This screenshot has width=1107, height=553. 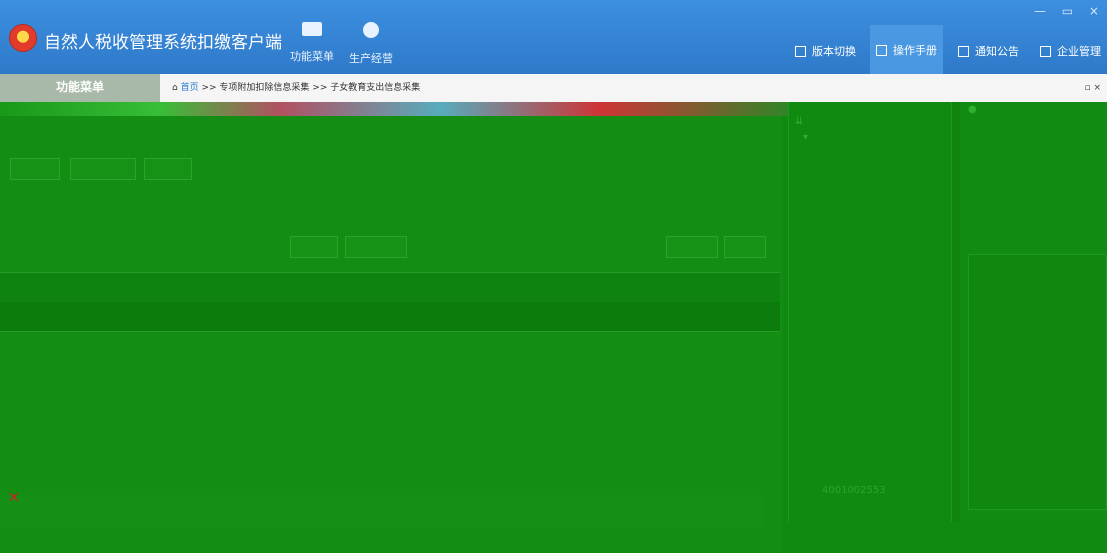 What do you see at coordinates (312, 56) in the screenshot?
I see `nav-function-menu-label: 功能菜单` at bounding box center [312, 56].